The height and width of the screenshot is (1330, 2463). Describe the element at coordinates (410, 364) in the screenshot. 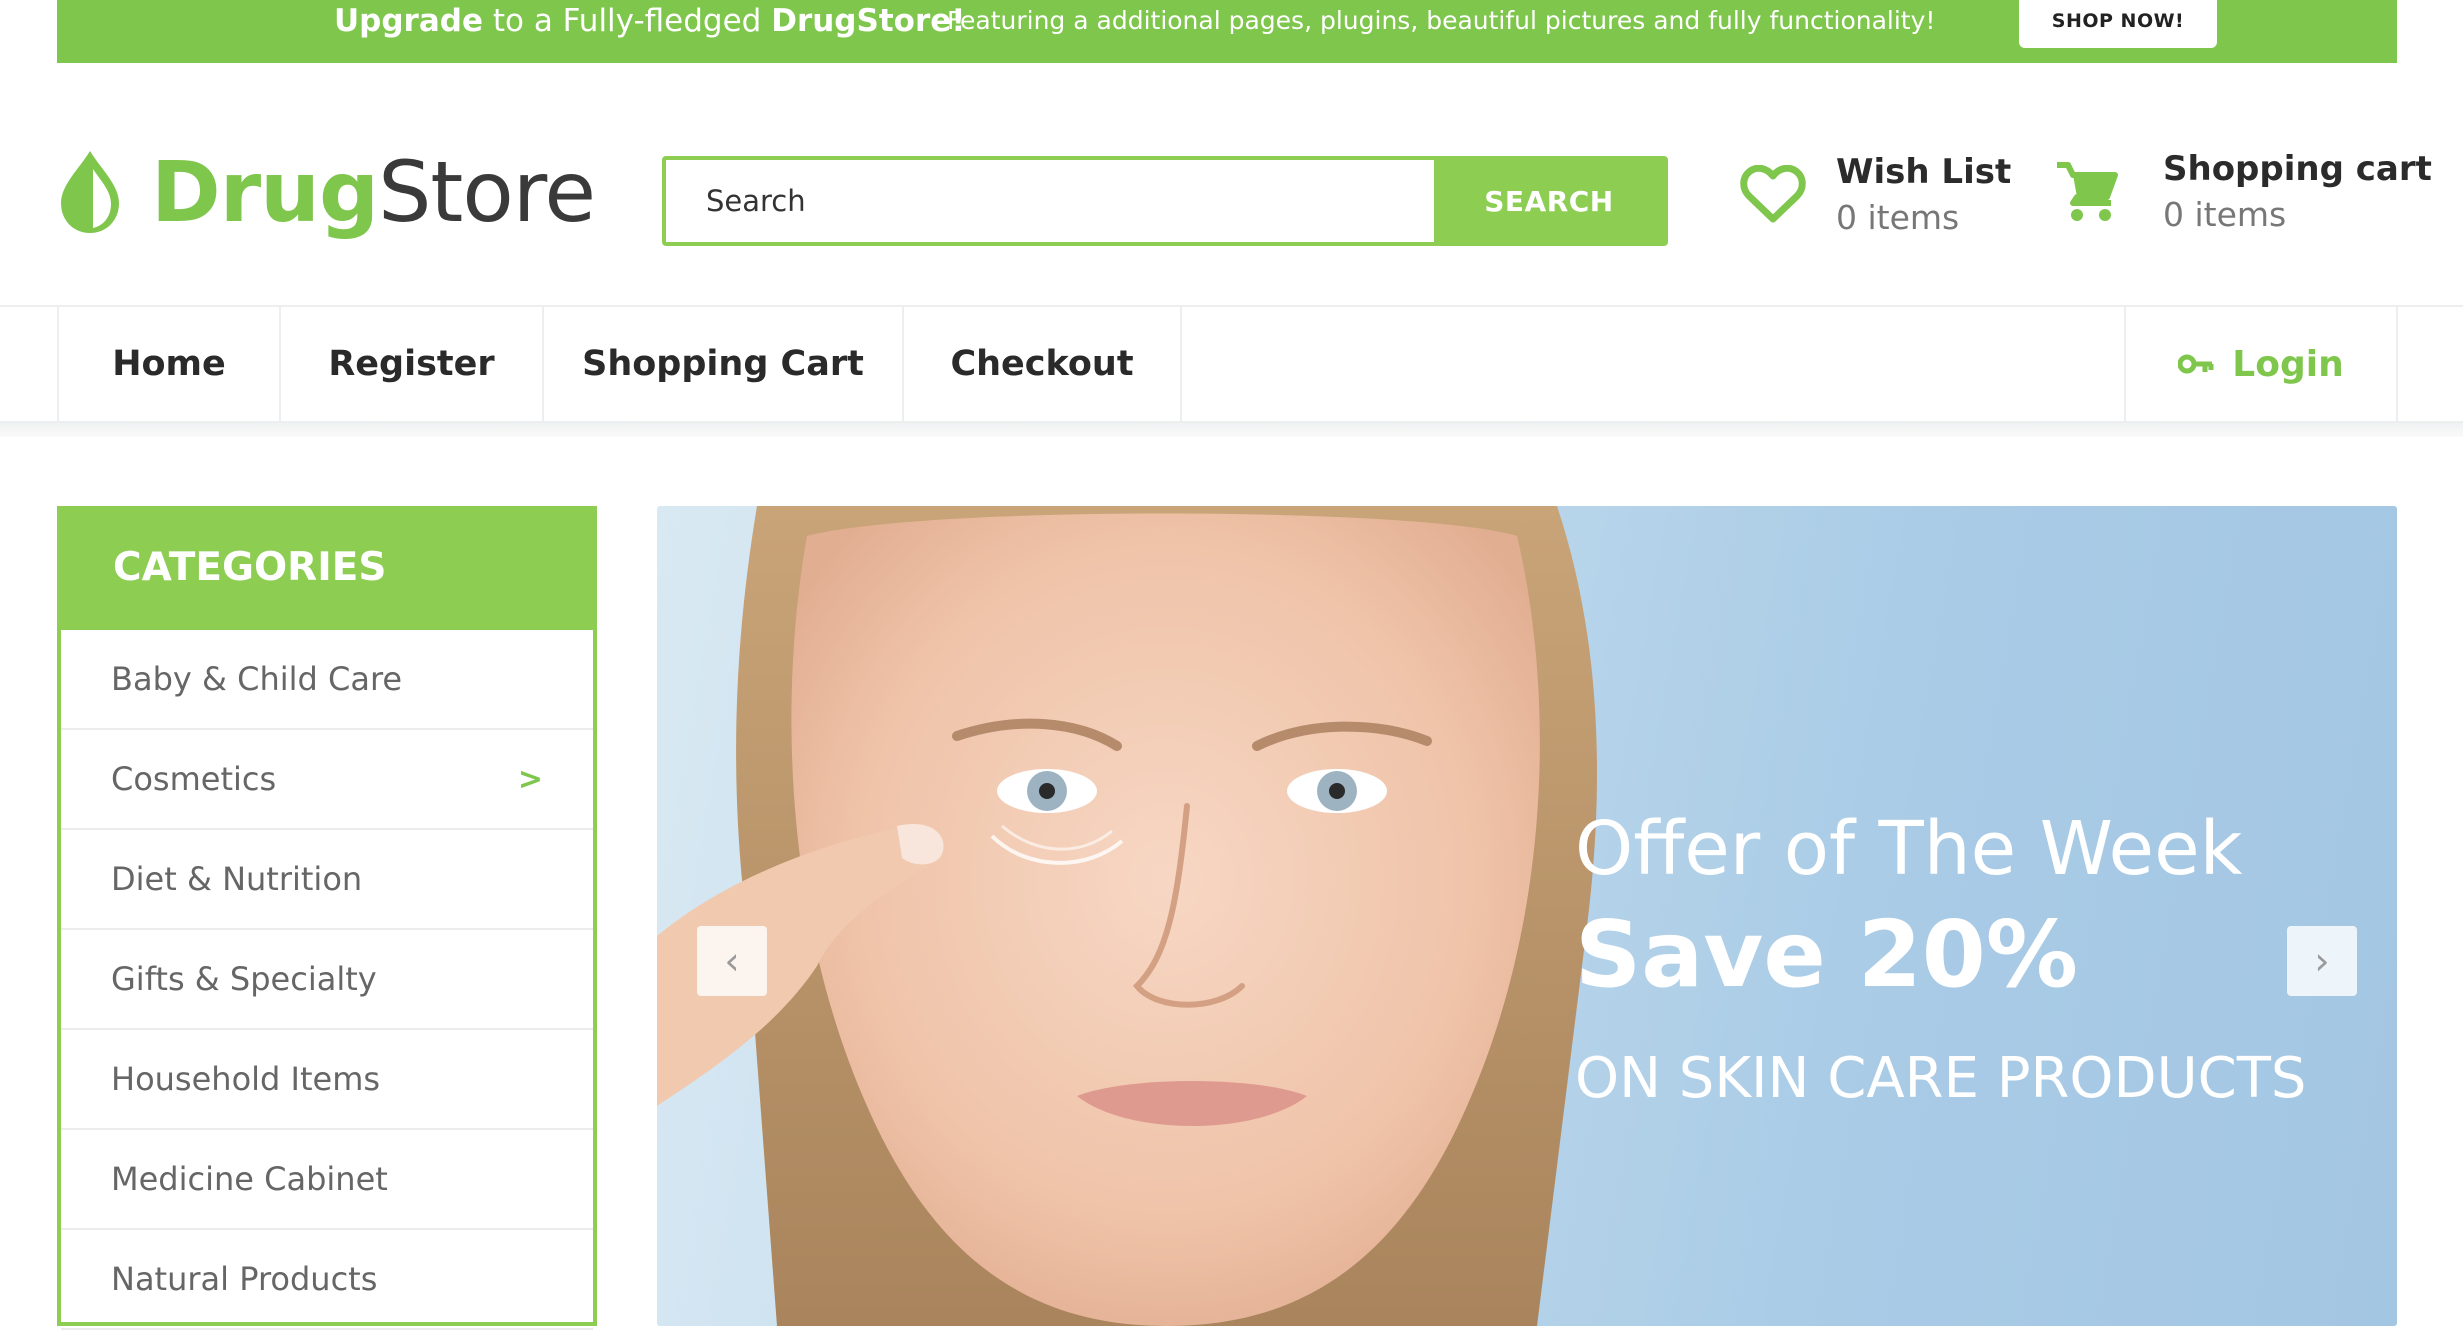

I see `nav-item-register: Register` at that location.